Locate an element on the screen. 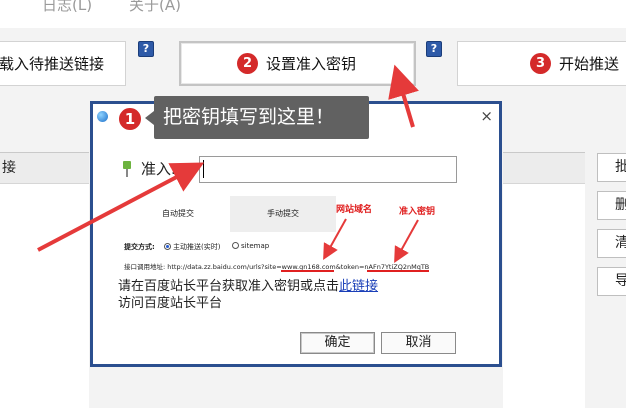 The image size is (626, 409). step-1-label: 载入待推送链接 is located at coordinates (52, 64).